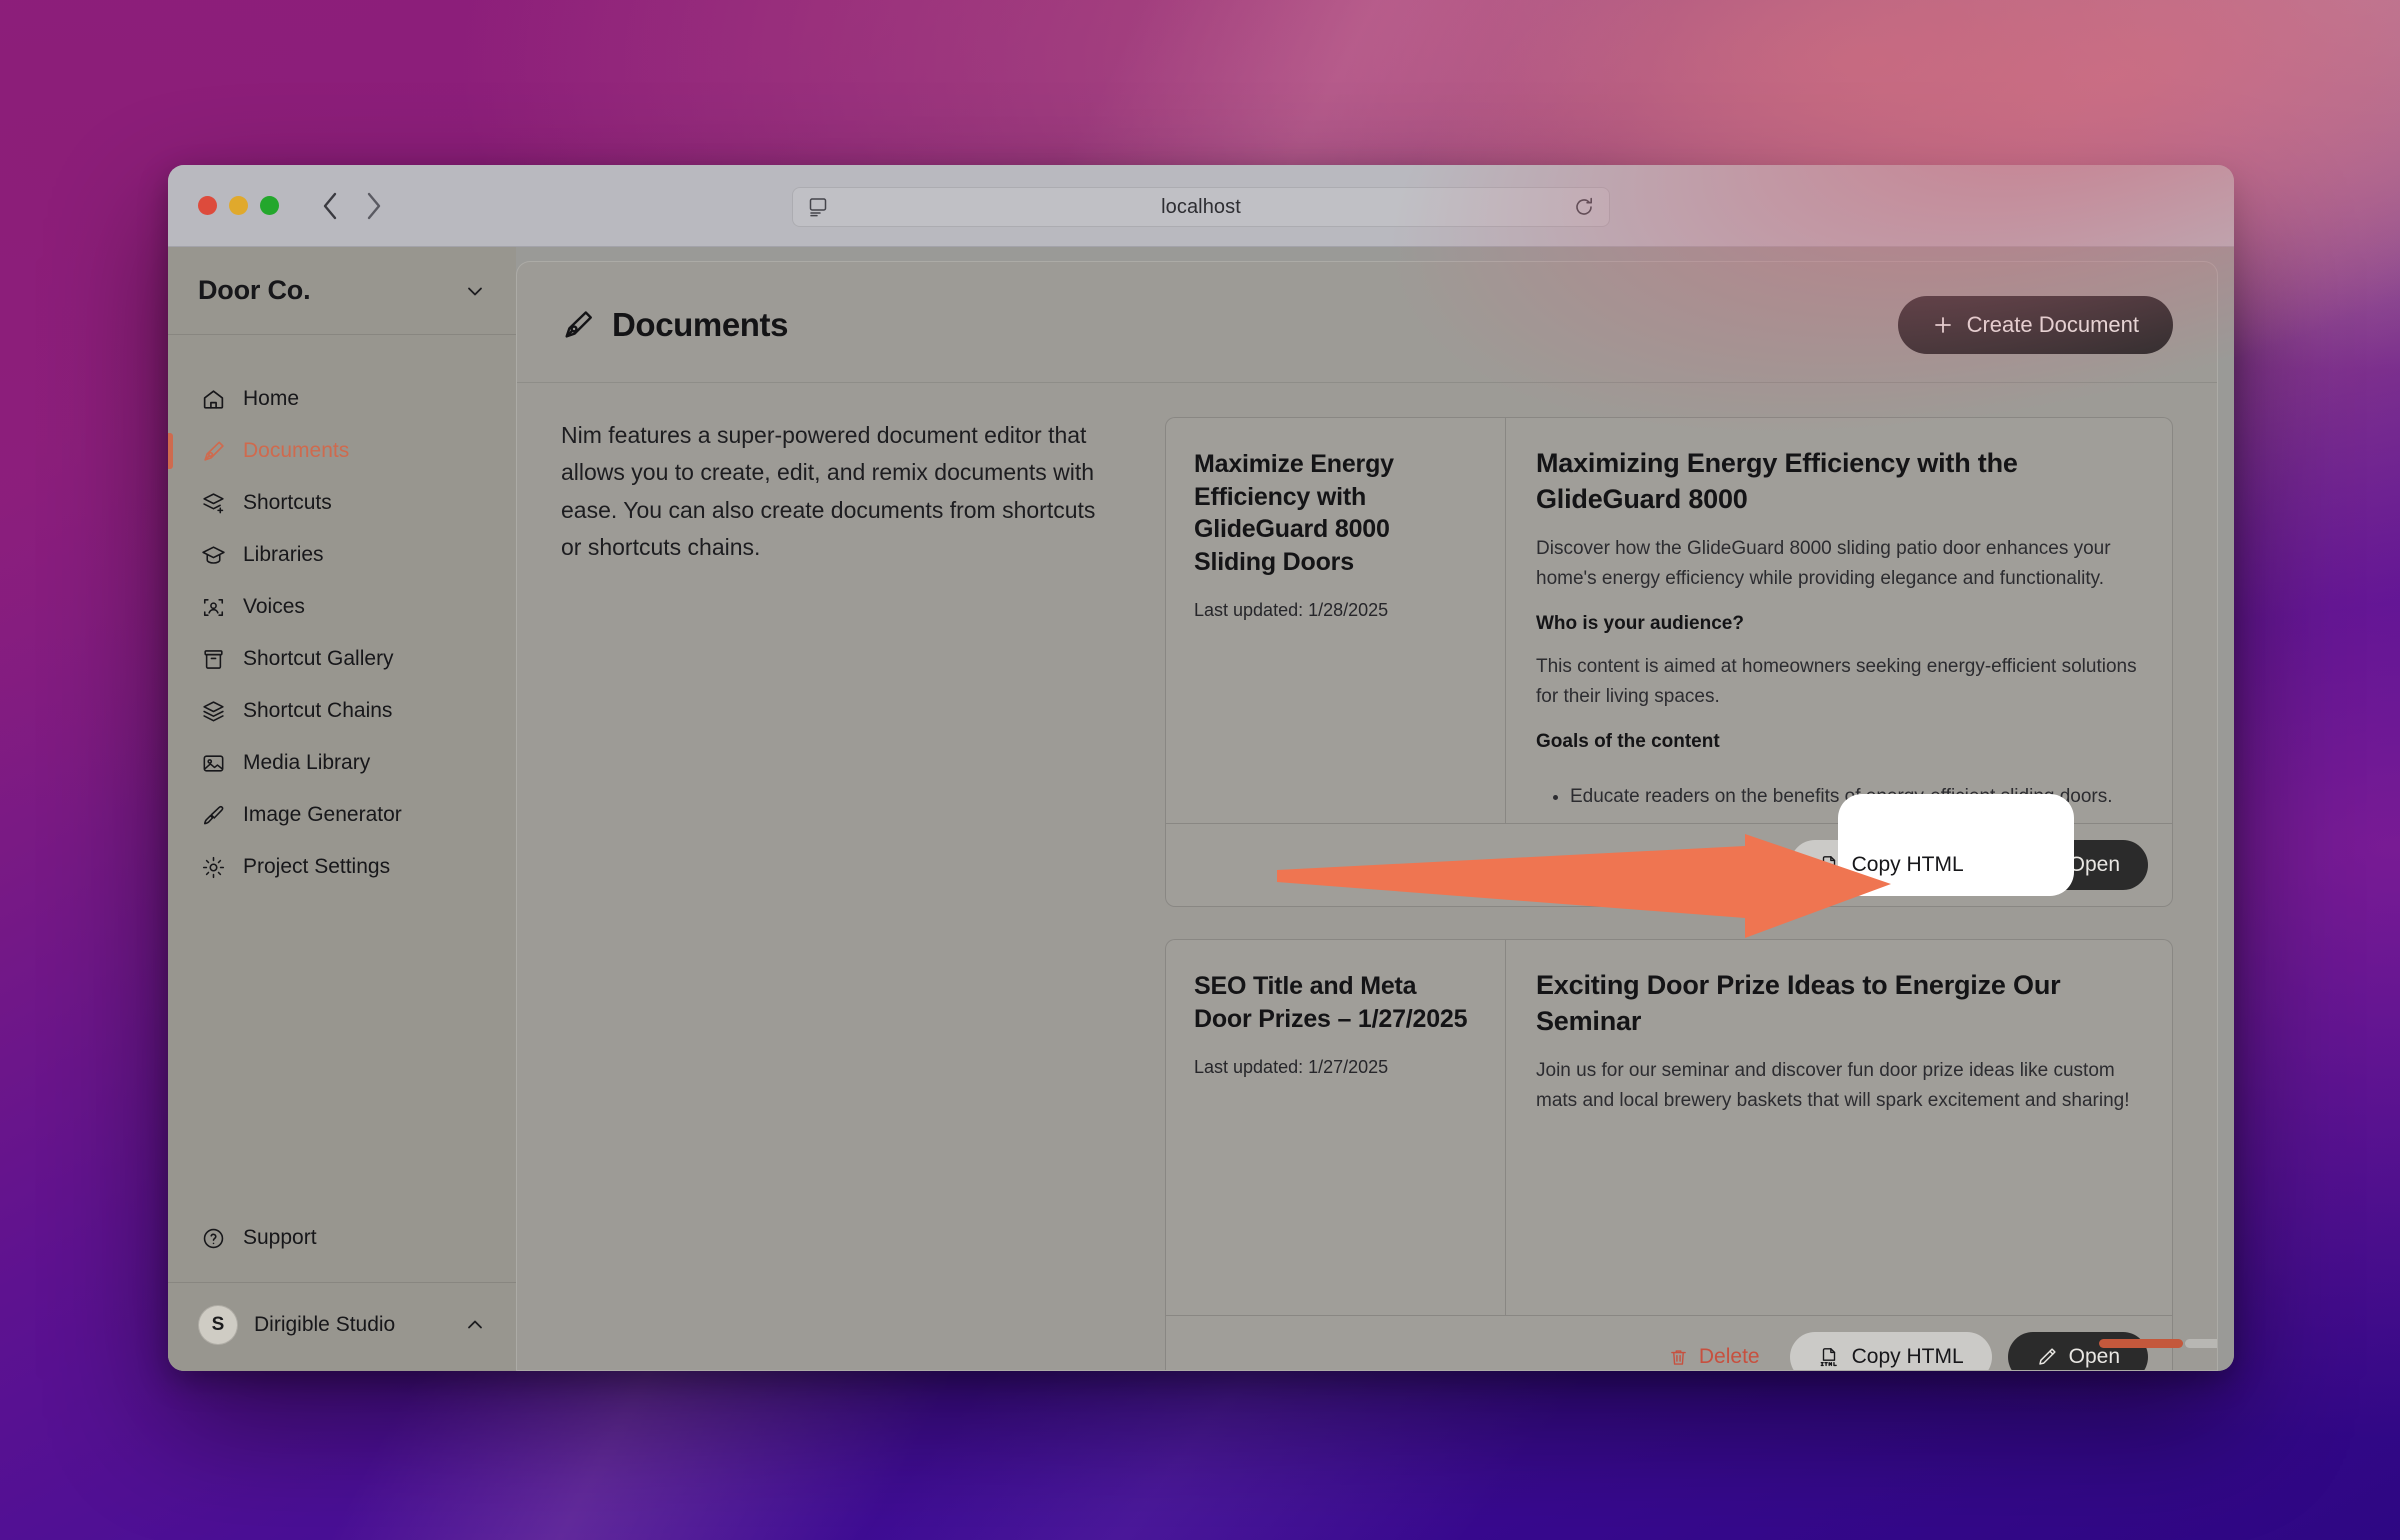 This screenshot has width=2400, height=1540. I want to click on sidebar-item-media-library: Media Library, so click(342, 763).